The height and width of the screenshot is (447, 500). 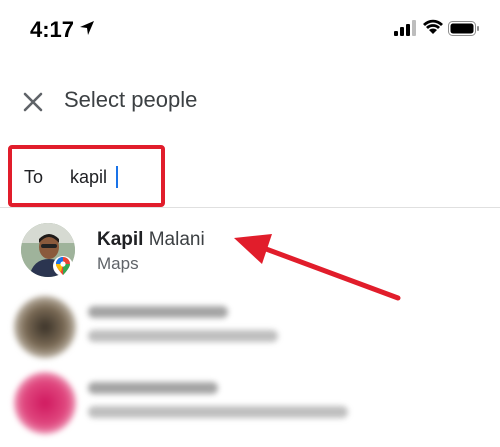 What do you see at coordinates (120, 239) in the screenshot?
I see `contact-name-match: Kapil` at bounding box center [120, 239].